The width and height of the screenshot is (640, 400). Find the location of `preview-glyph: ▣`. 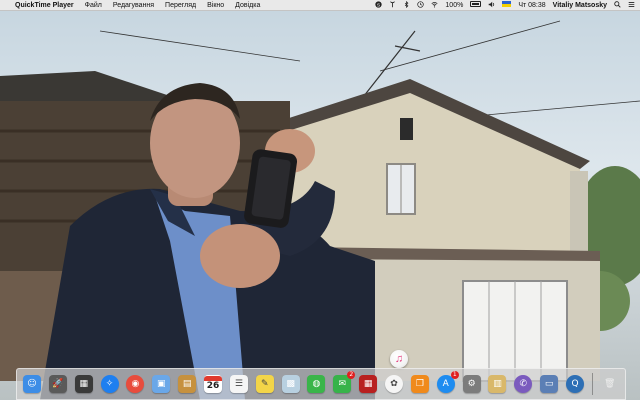

preview-glyph: ▣ is located at coordinates (161, 384).